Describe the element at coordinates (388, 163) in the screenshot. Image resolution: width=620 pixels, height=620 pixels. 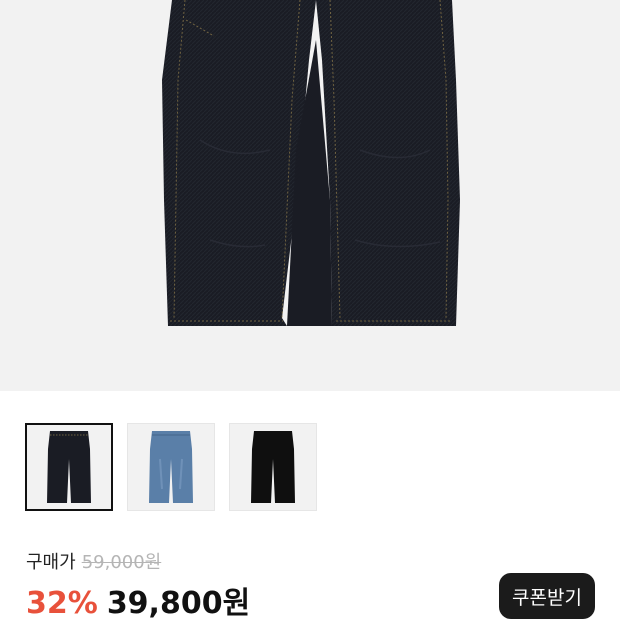
I see `jeans-right-leg` at that location.